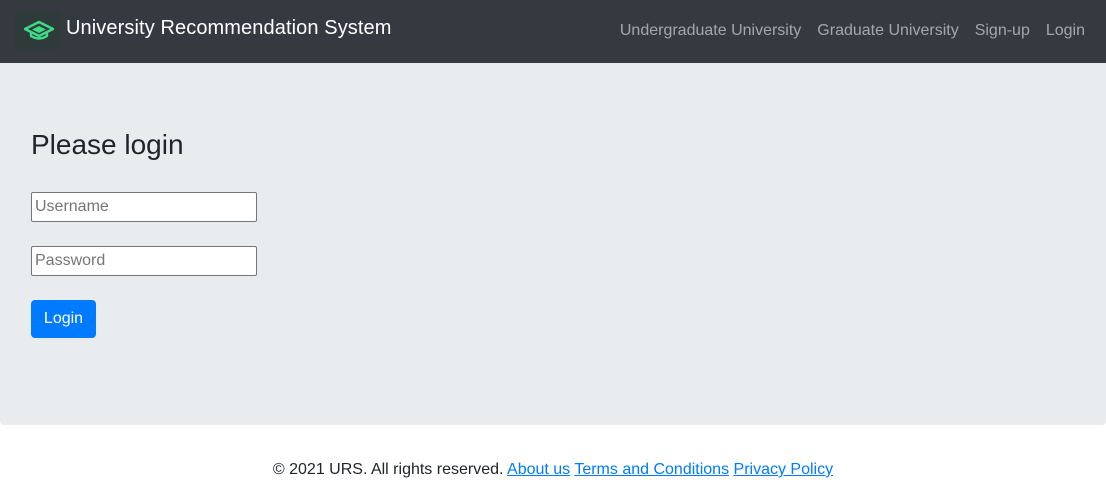 This screenshot has height=500, width=1106. I want to click on privacy-policy-link: Privacy Policy, so click(784, 469).